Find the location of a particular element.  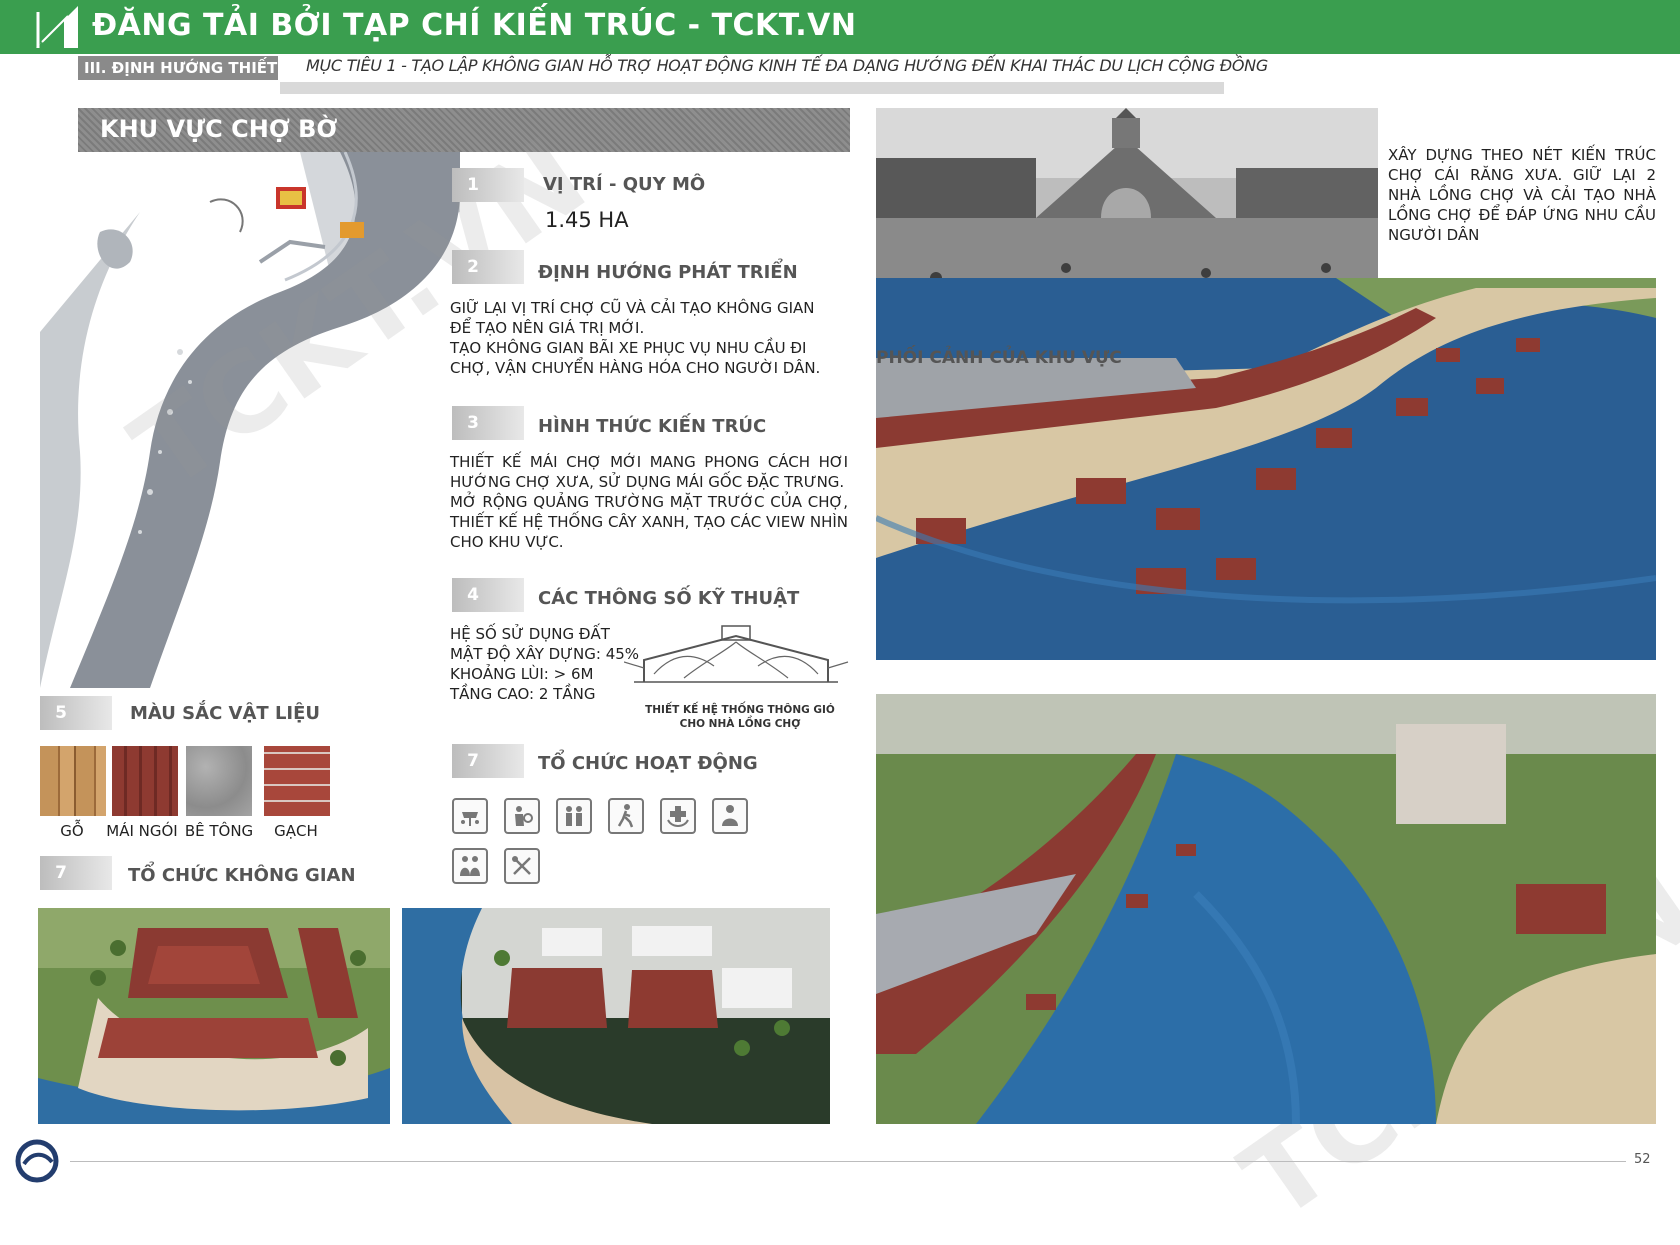

item-number: 1 is located at coordinates (488, 185).